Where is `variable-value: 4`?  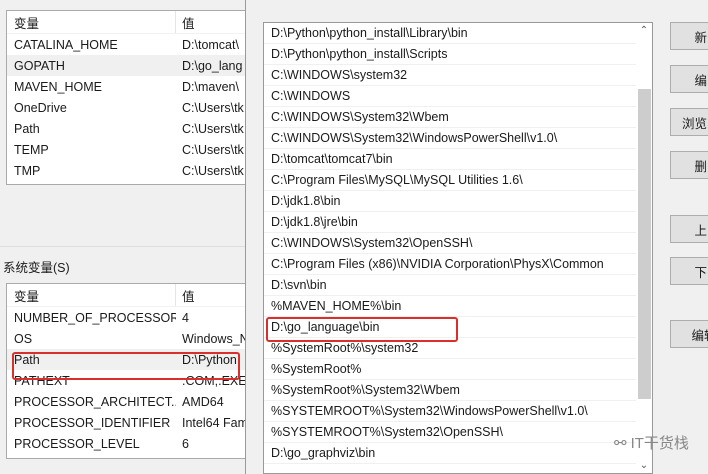 variable-value: 4 is located at coordinates (185, 317).